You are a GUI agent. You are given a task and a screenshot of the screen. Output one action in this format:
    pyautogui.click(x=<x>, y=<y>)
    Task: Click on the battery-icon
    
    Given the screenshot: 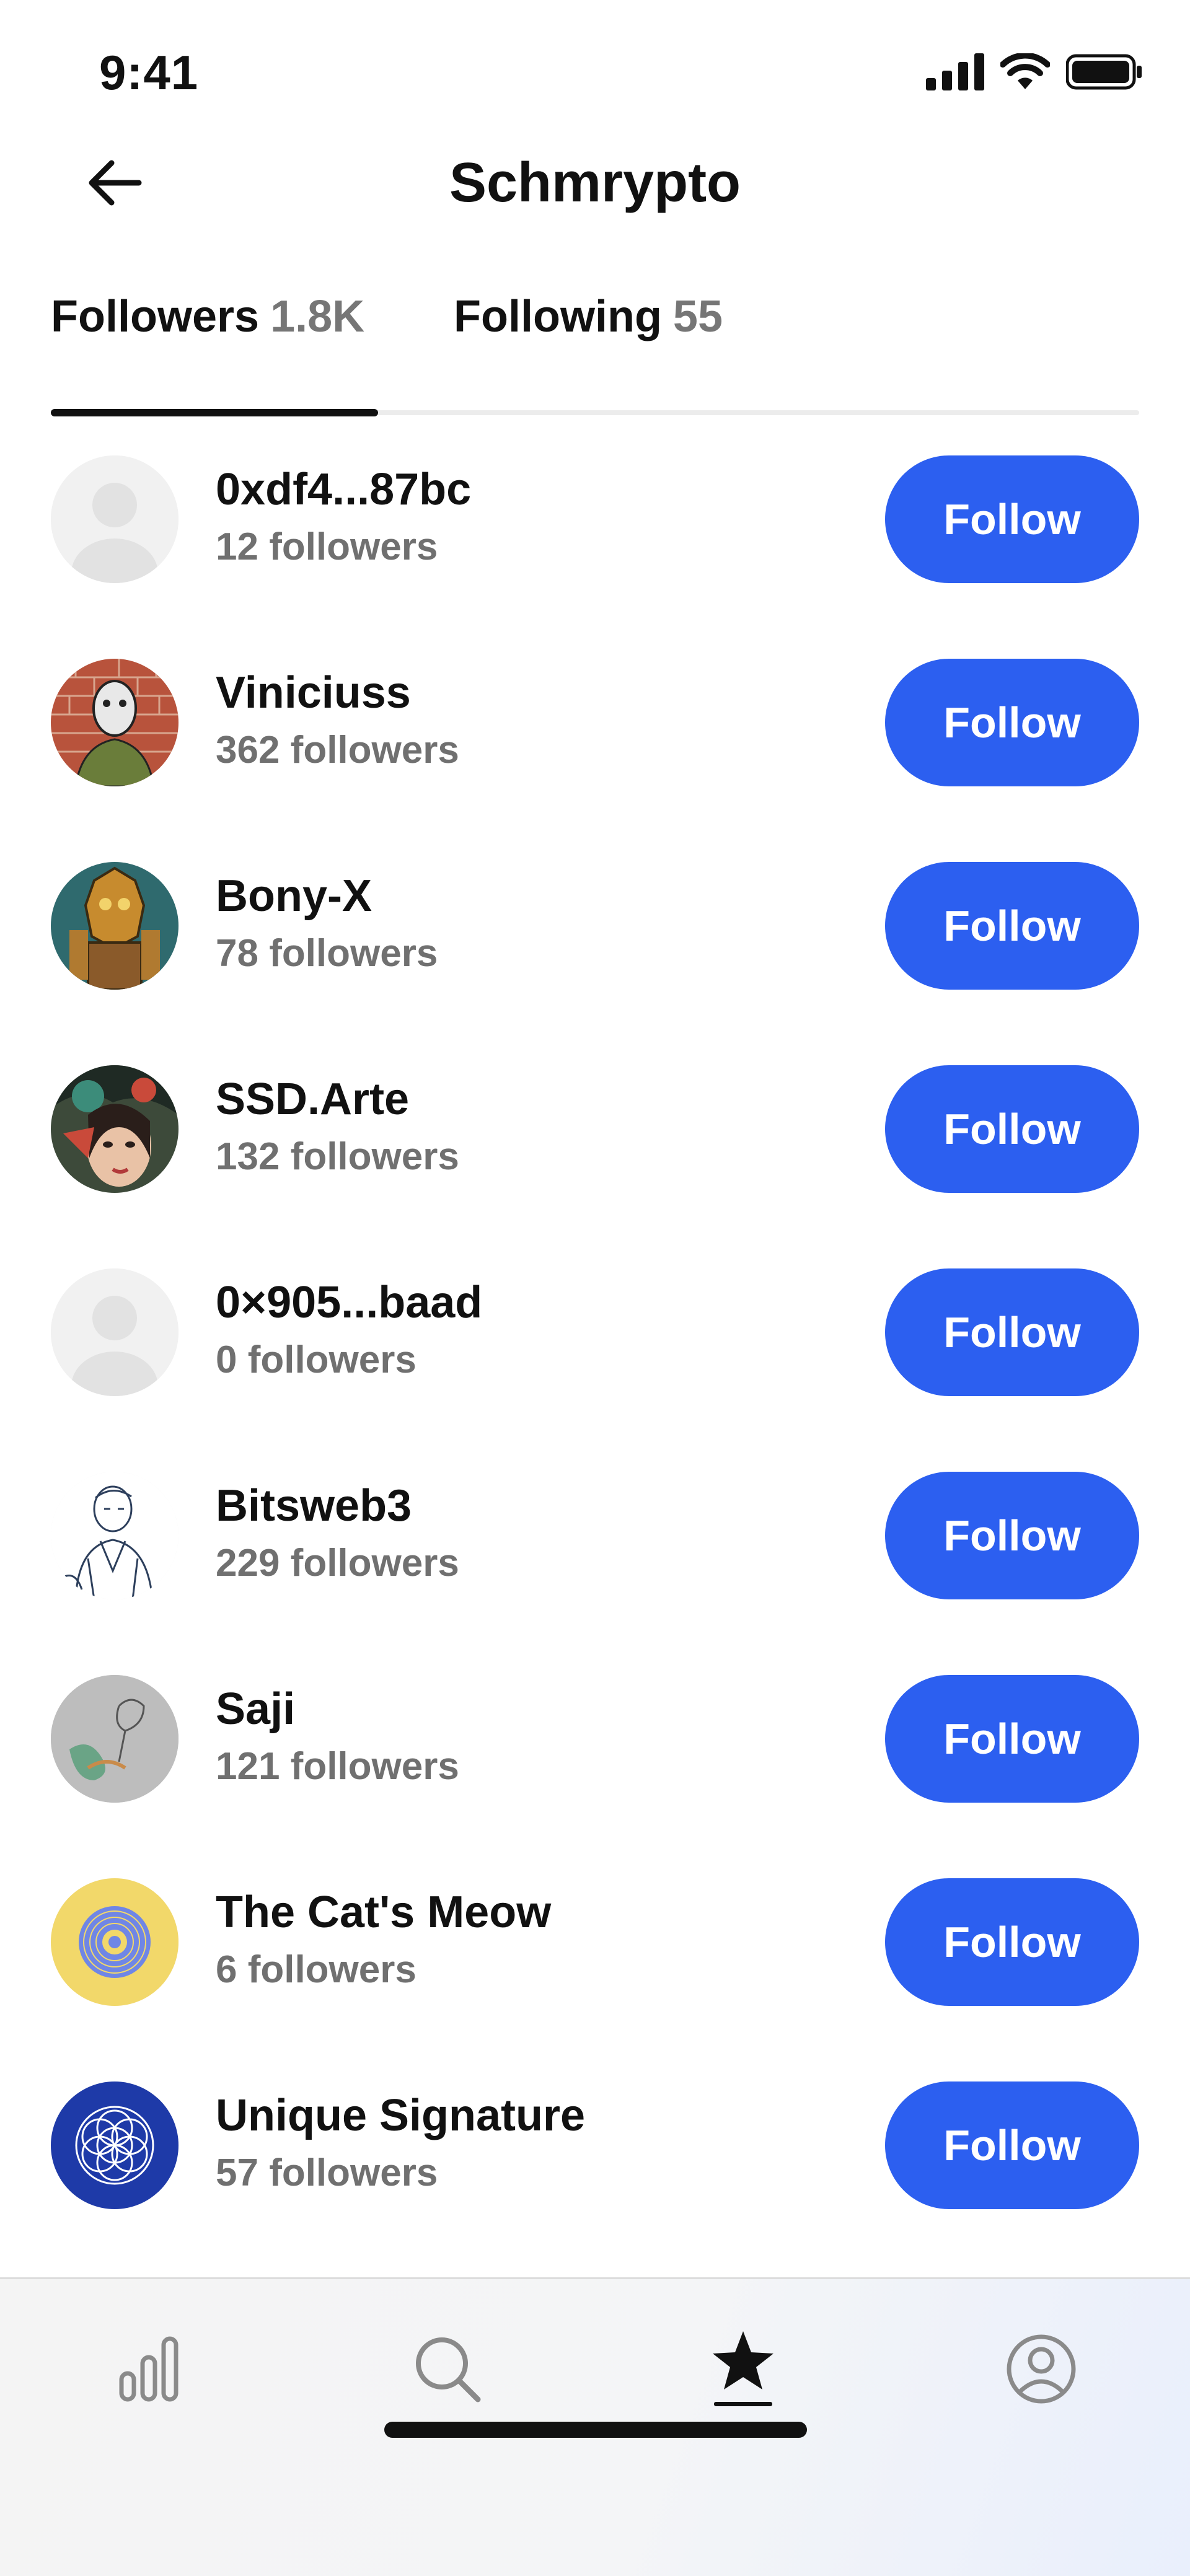 What is the action you would take?
    pyautogui.click(x=1104, y=72)
    